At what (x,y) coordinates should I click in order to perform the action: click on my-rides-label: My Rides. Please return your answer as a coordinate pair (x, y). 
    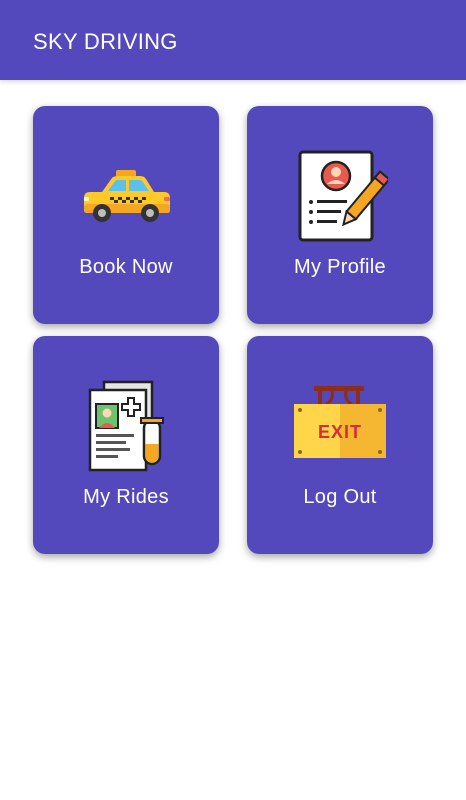
    Looking at the image, I should click on (126, 497).